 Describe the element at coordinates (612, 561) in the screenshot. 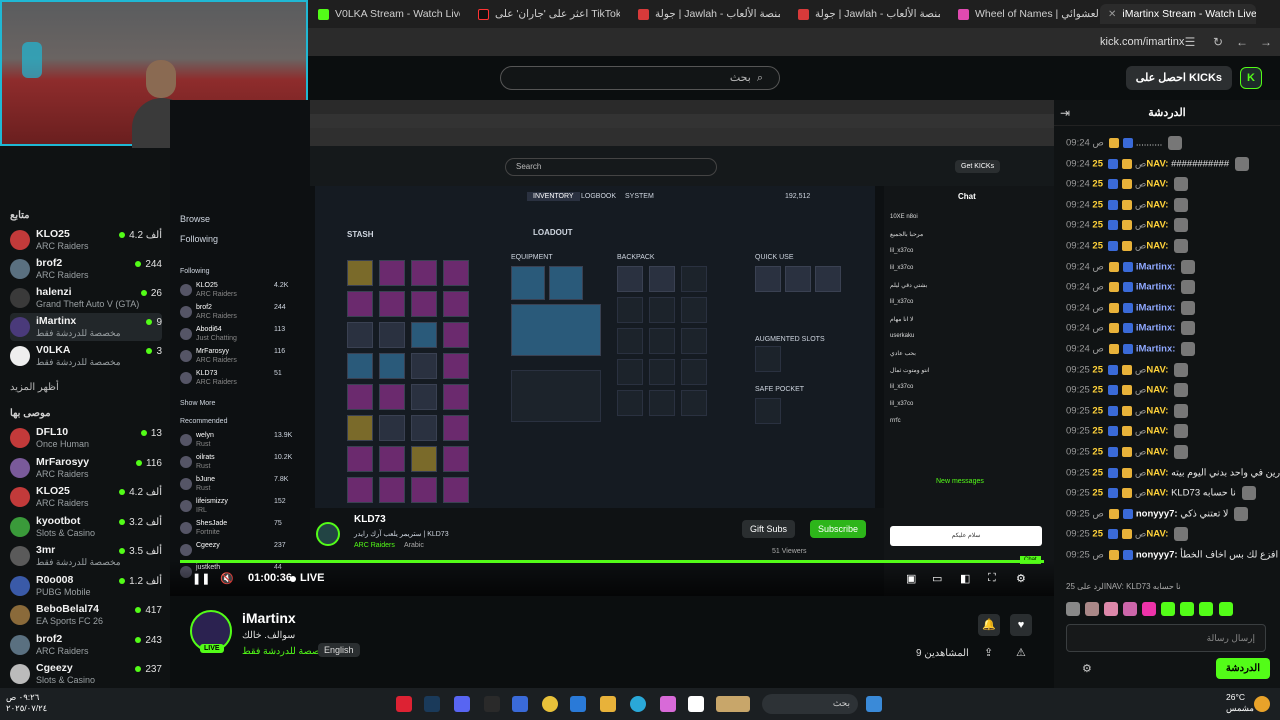

I see `progress-bar` at that location.